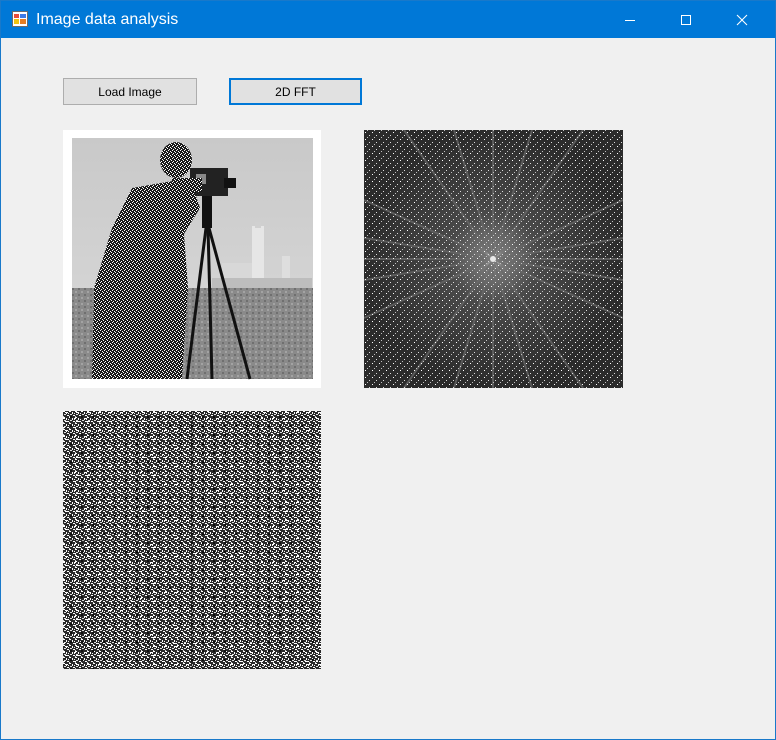 This screenshot has height=740, width=776. I want to click on fft-spectrum-box, so click(493, 259).